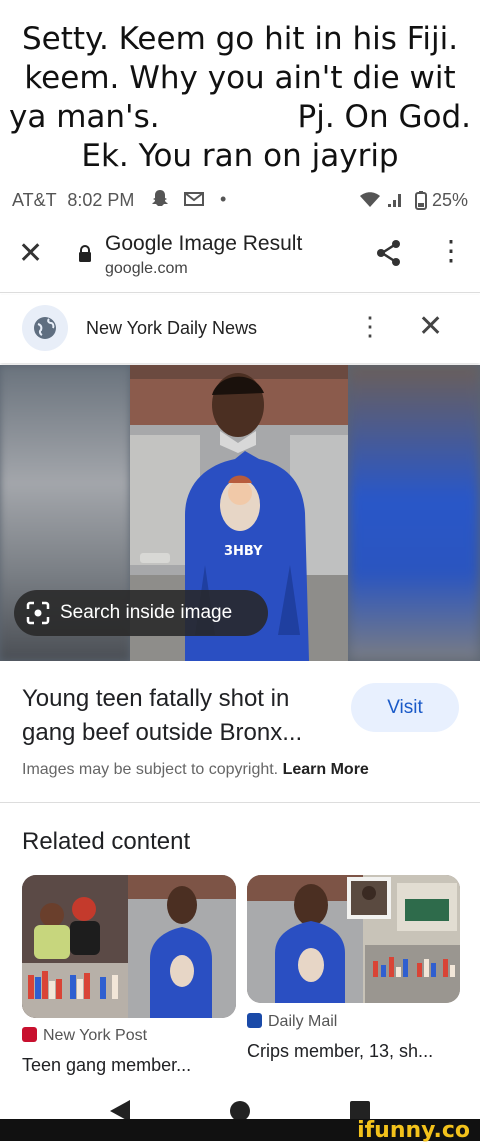  Describe the element at coordinates (240, 156) in the screenshot. I see `caption-line-4: Ek. You ran on jayrip` at that location.